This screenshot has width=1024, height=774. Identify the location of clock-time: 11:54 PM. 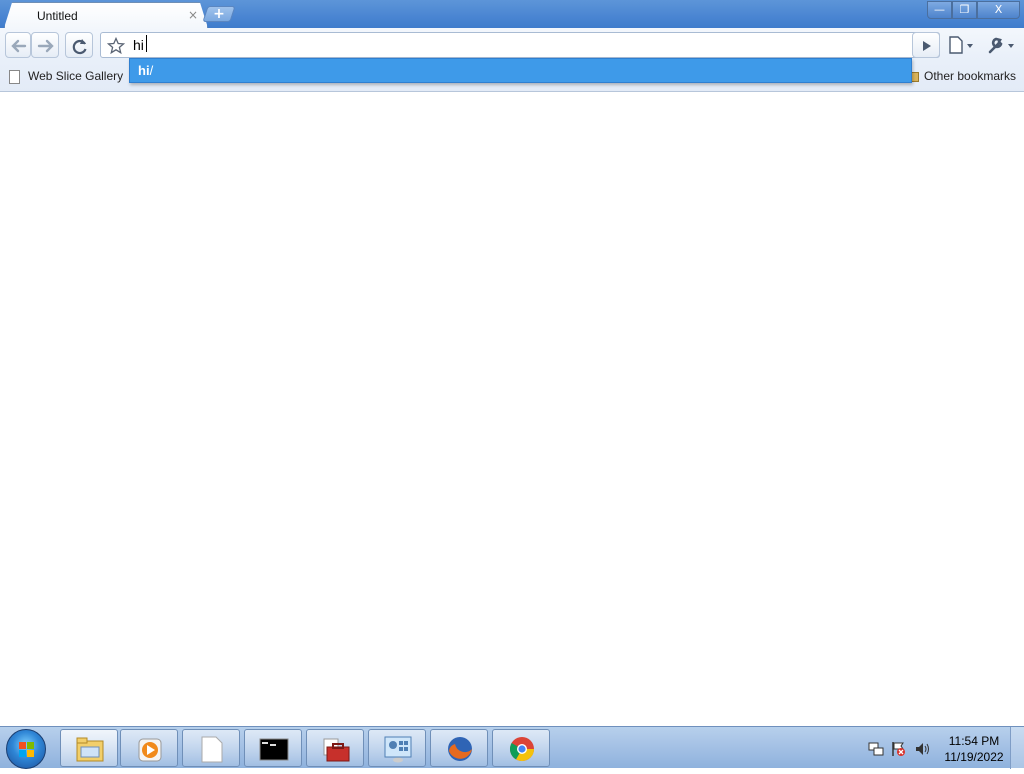
(974, 741).